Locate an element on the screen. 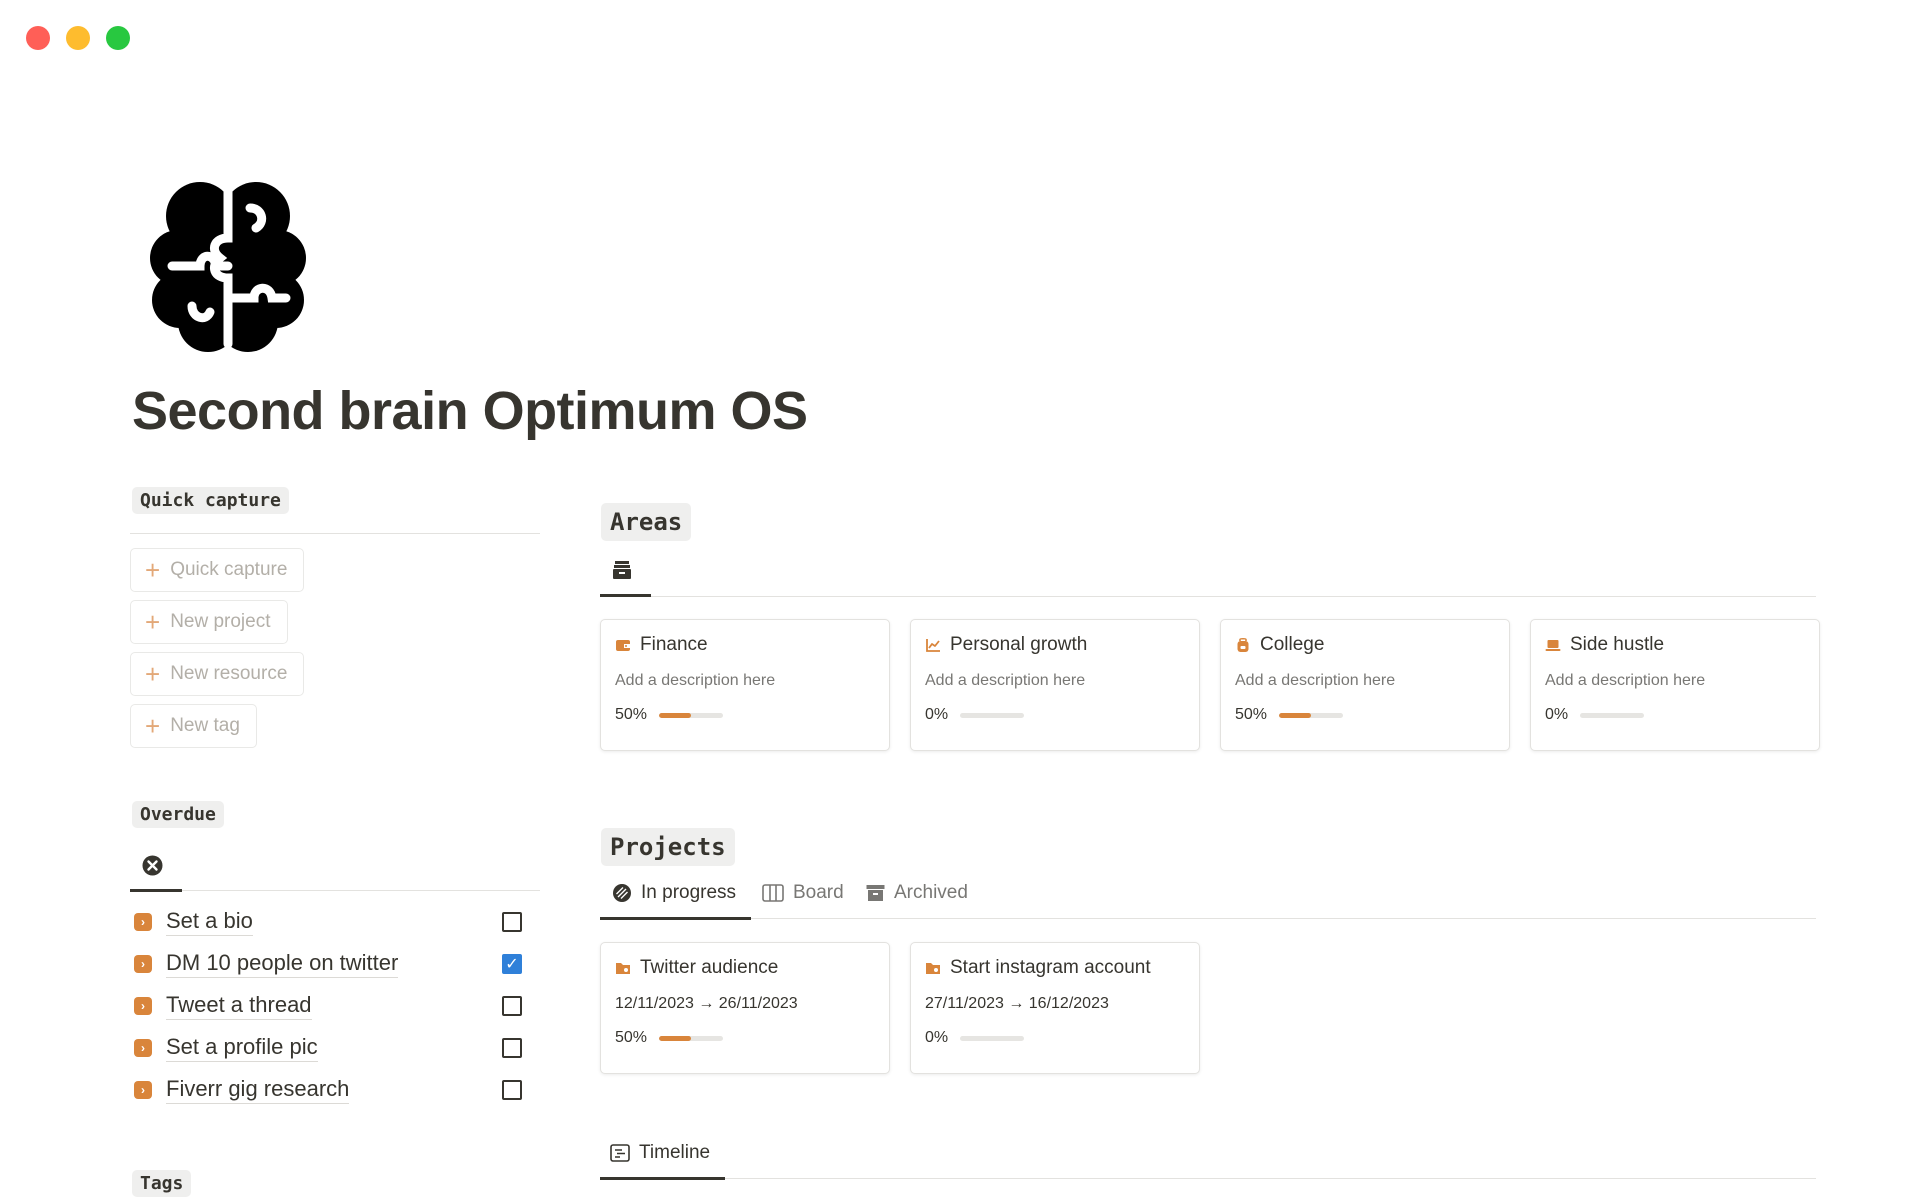 The width and height of the screenshot is (1920, 1200). areas-heading: Areas is located at coordinates (646, 522).